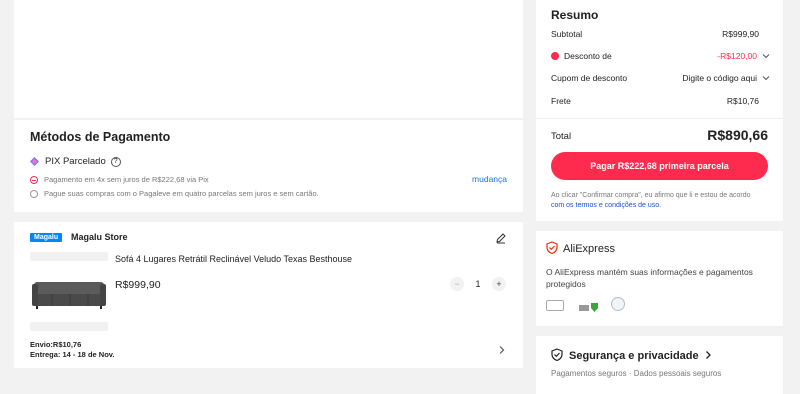  What do you see at coordinates (69, 326) in the screenshot?
I see `image-placeholder-bottom` at bounding box center [69, 326].